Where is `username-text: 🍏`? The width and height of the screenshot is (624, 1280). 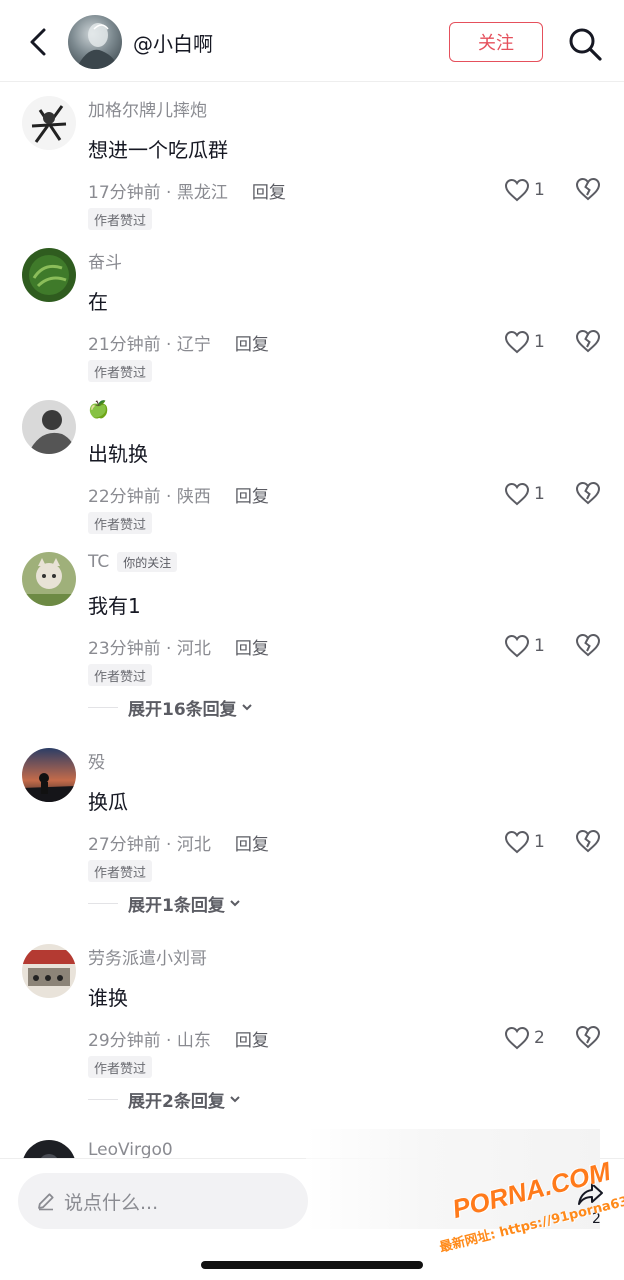 username-text: 🍏 is located at coordinates (99, 410).